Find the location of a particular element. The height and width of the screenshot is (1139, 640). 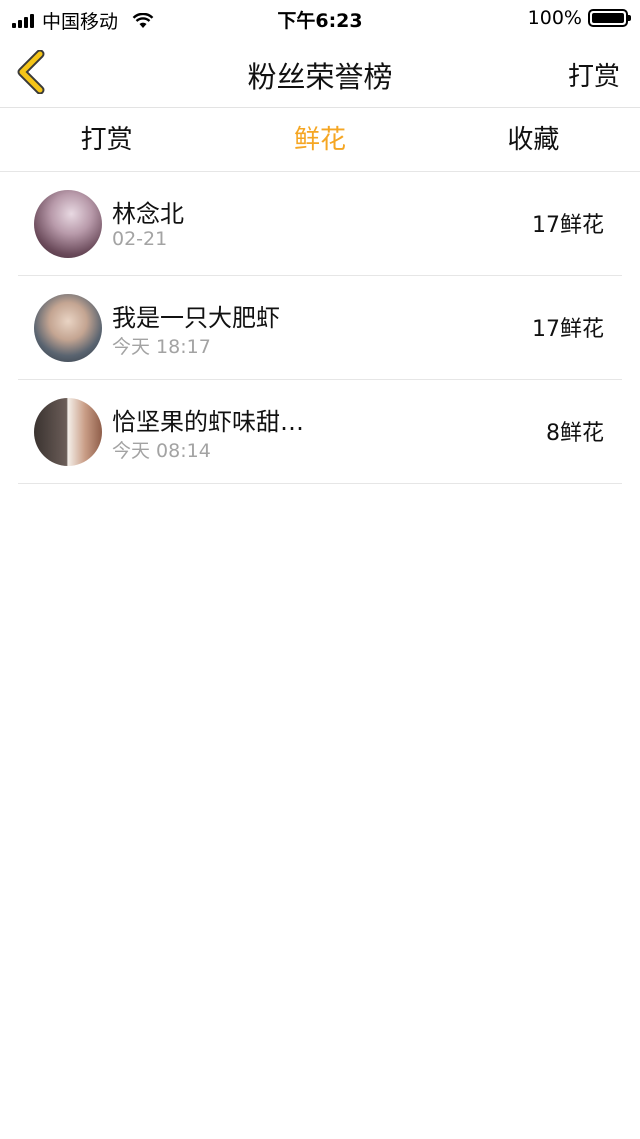

timestamp: 今天 18:17 is located at coordinates (161, 347).